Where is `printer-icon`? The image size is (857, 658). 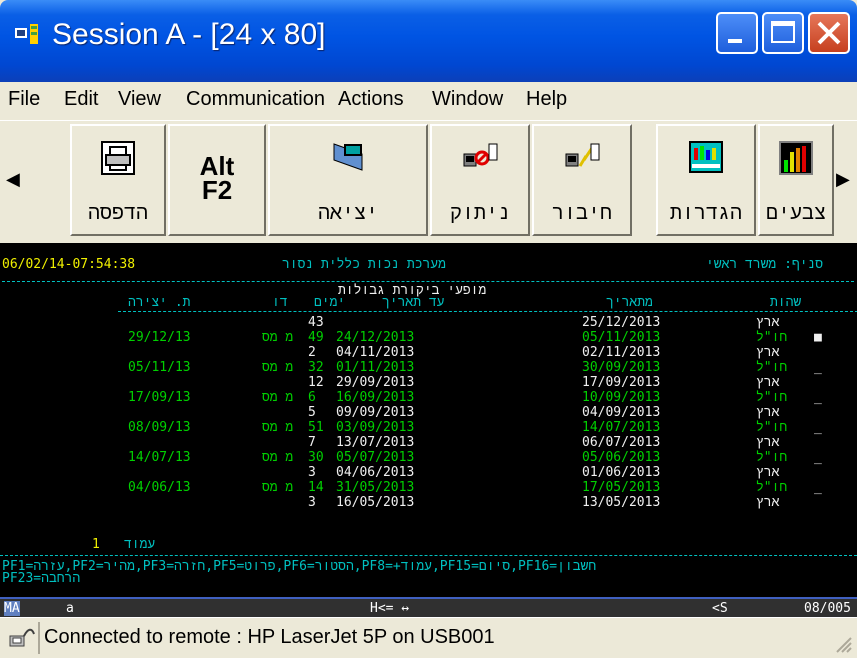
printer-icon is located at coordinates (118, 158).